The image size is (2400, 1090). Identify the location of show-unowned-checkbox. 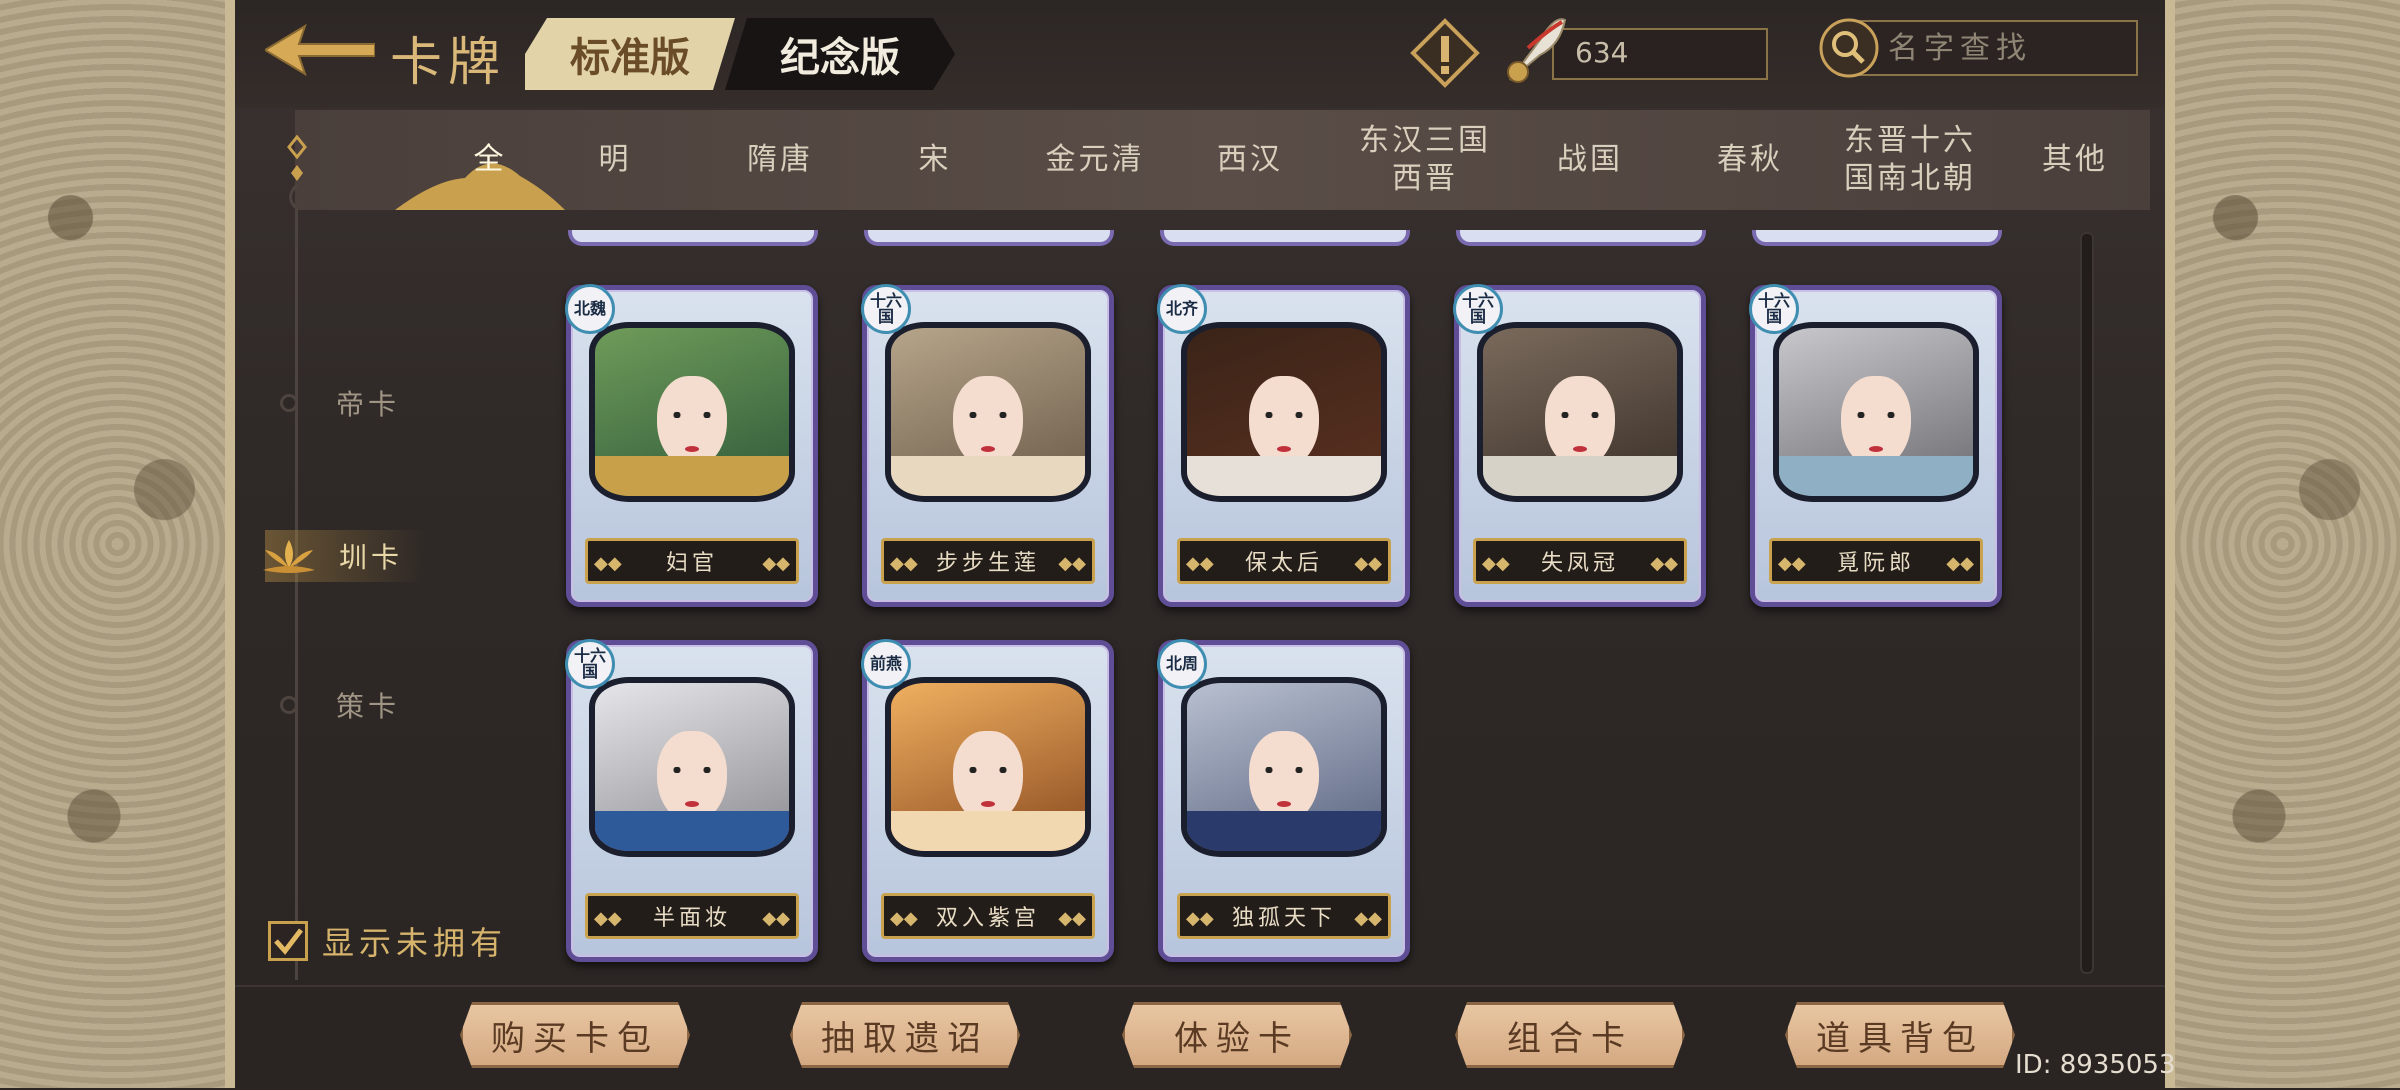
(288, 941).